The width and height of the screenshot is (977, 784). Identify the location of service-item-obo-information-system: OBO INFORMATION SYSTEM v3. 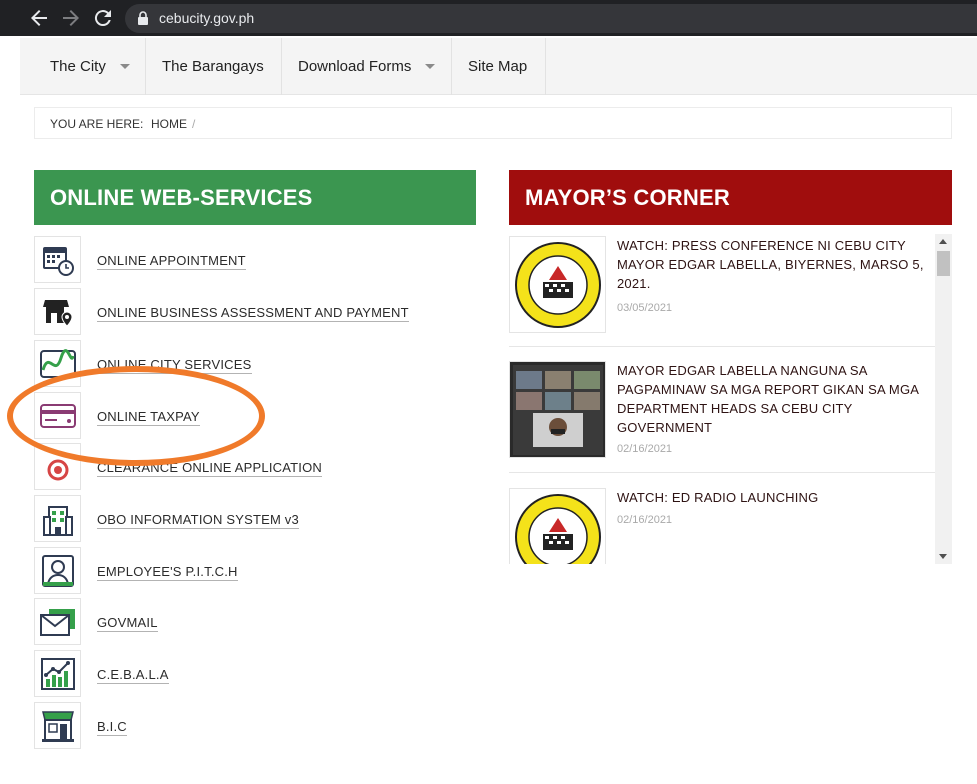
(255, 521).